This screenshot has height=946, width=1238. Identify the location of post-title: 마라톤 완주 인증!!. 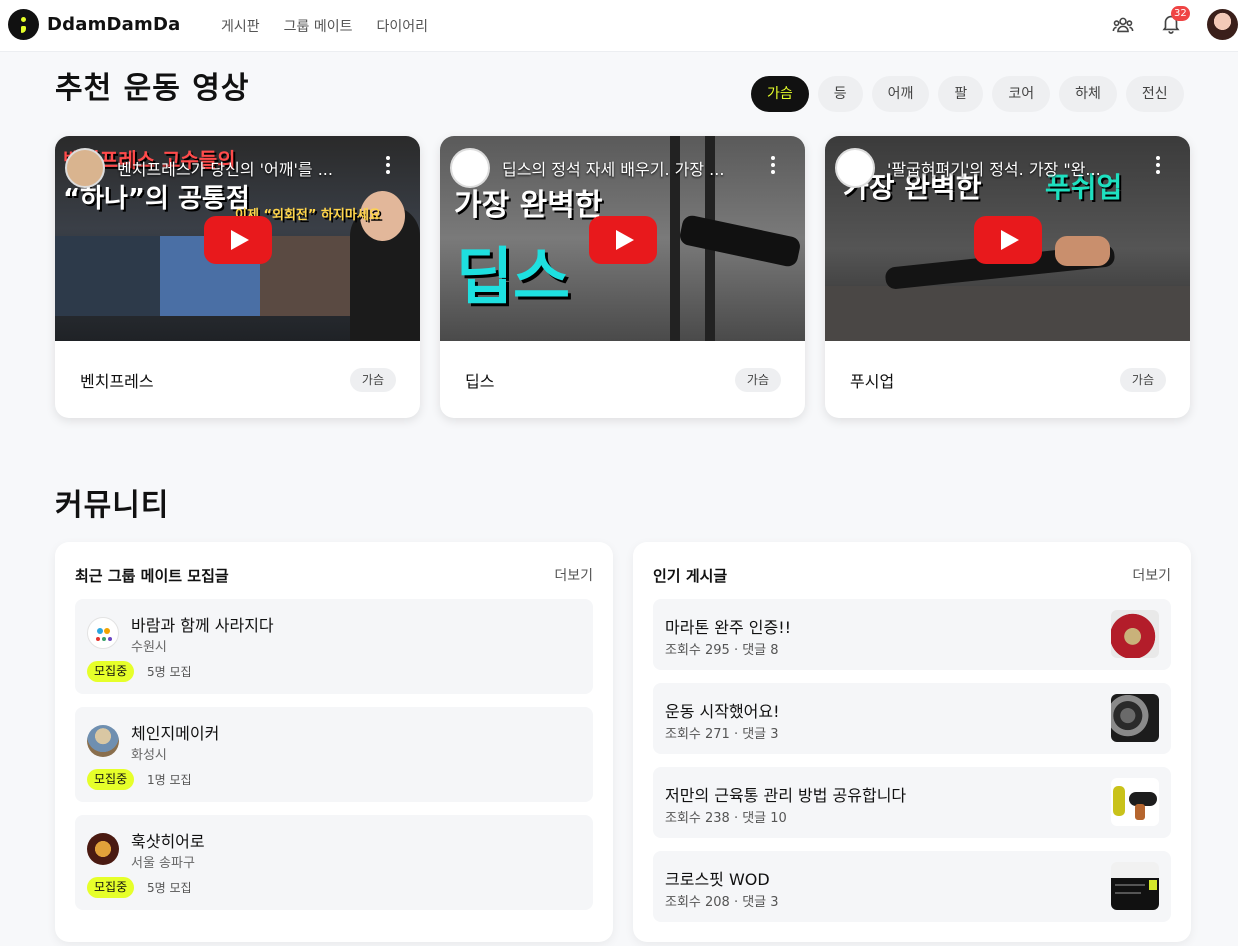
(728, 627).